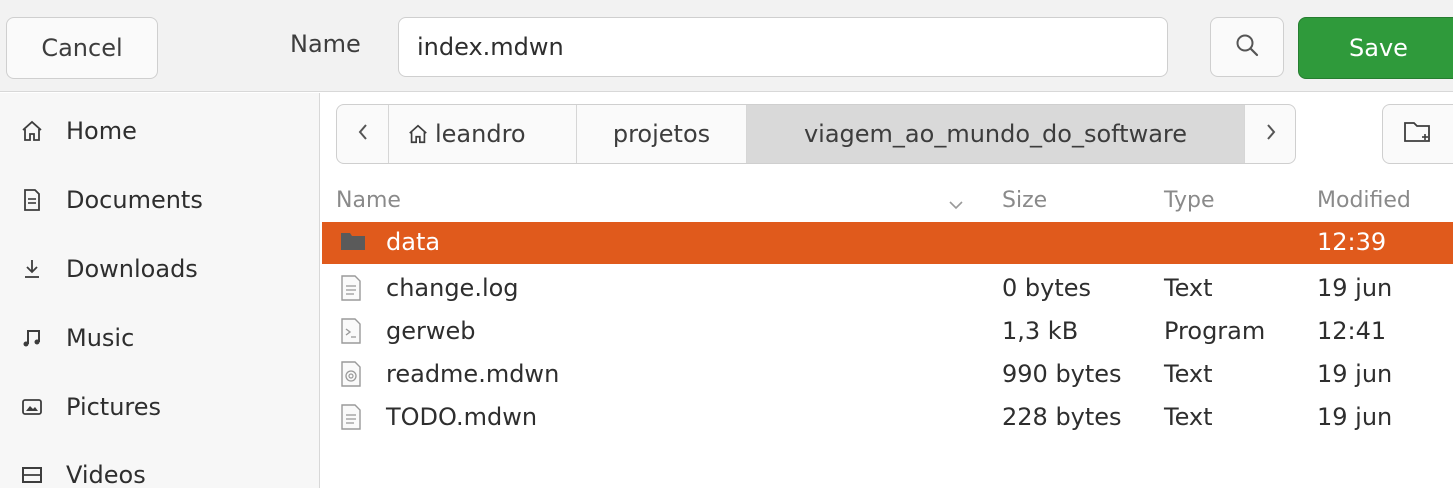  What do you see at coordinates (353, 332) in the screenshot?
I see `executable-icon` at bounding box center [353, 332].